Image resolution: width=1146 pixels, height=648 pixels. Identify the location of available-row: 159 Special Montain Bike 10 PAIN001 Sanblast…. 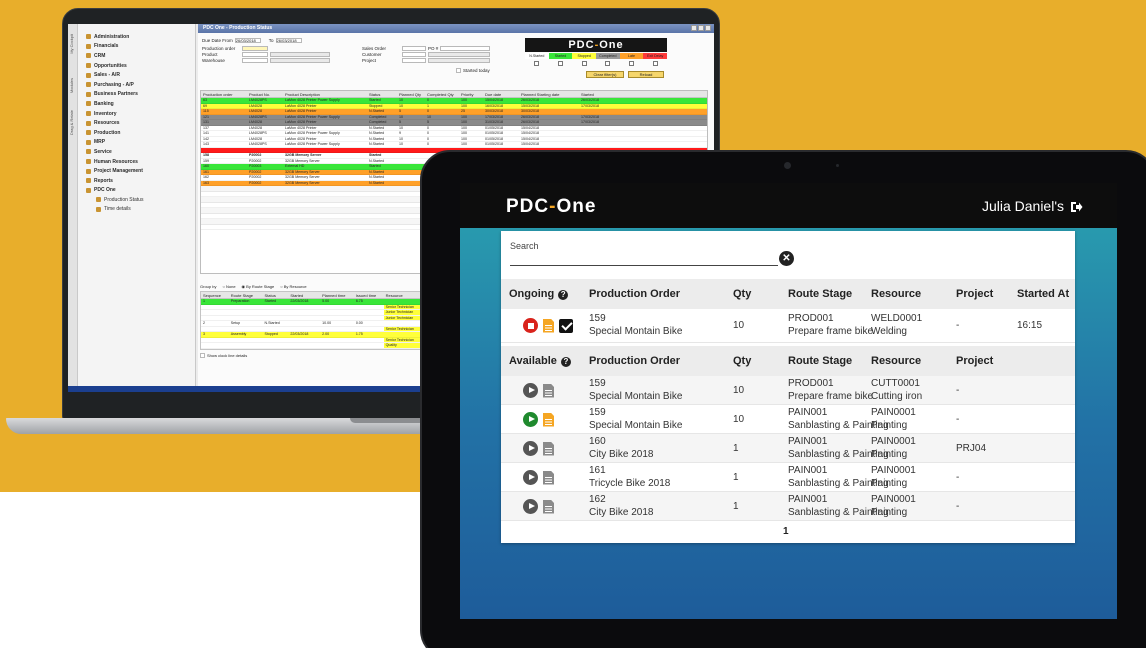
(788, 419).